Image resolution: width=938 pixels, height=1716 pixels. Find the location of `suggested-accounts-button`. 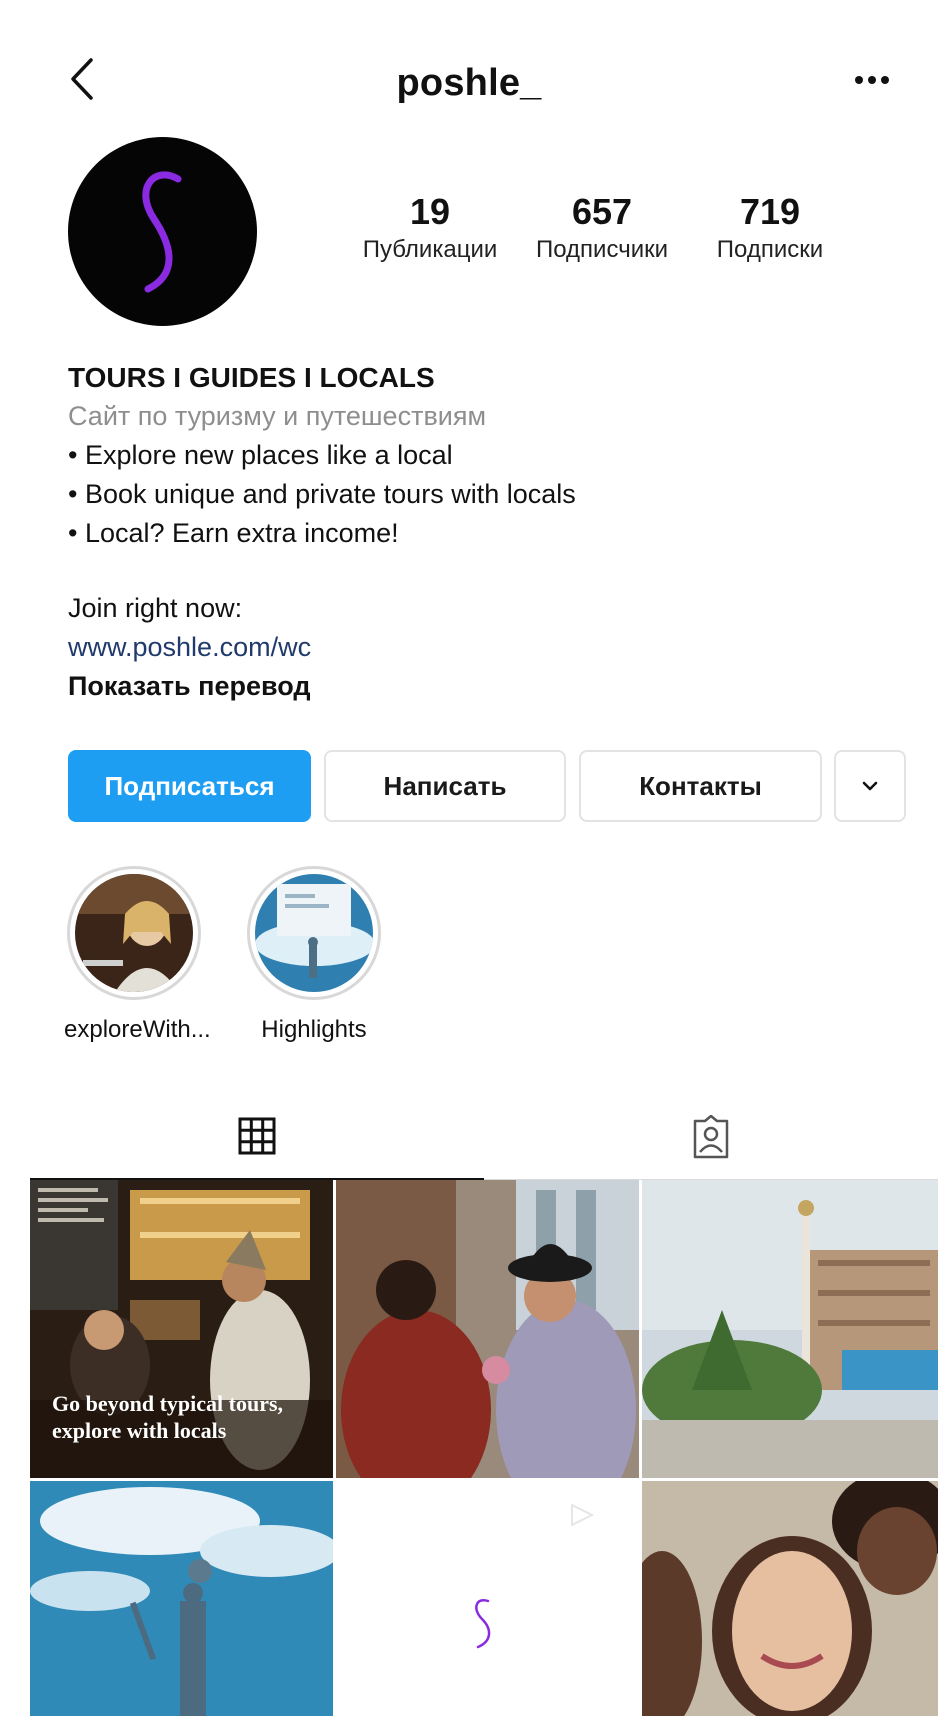

suggested-accounts-button is located at coordinates (870, 786).